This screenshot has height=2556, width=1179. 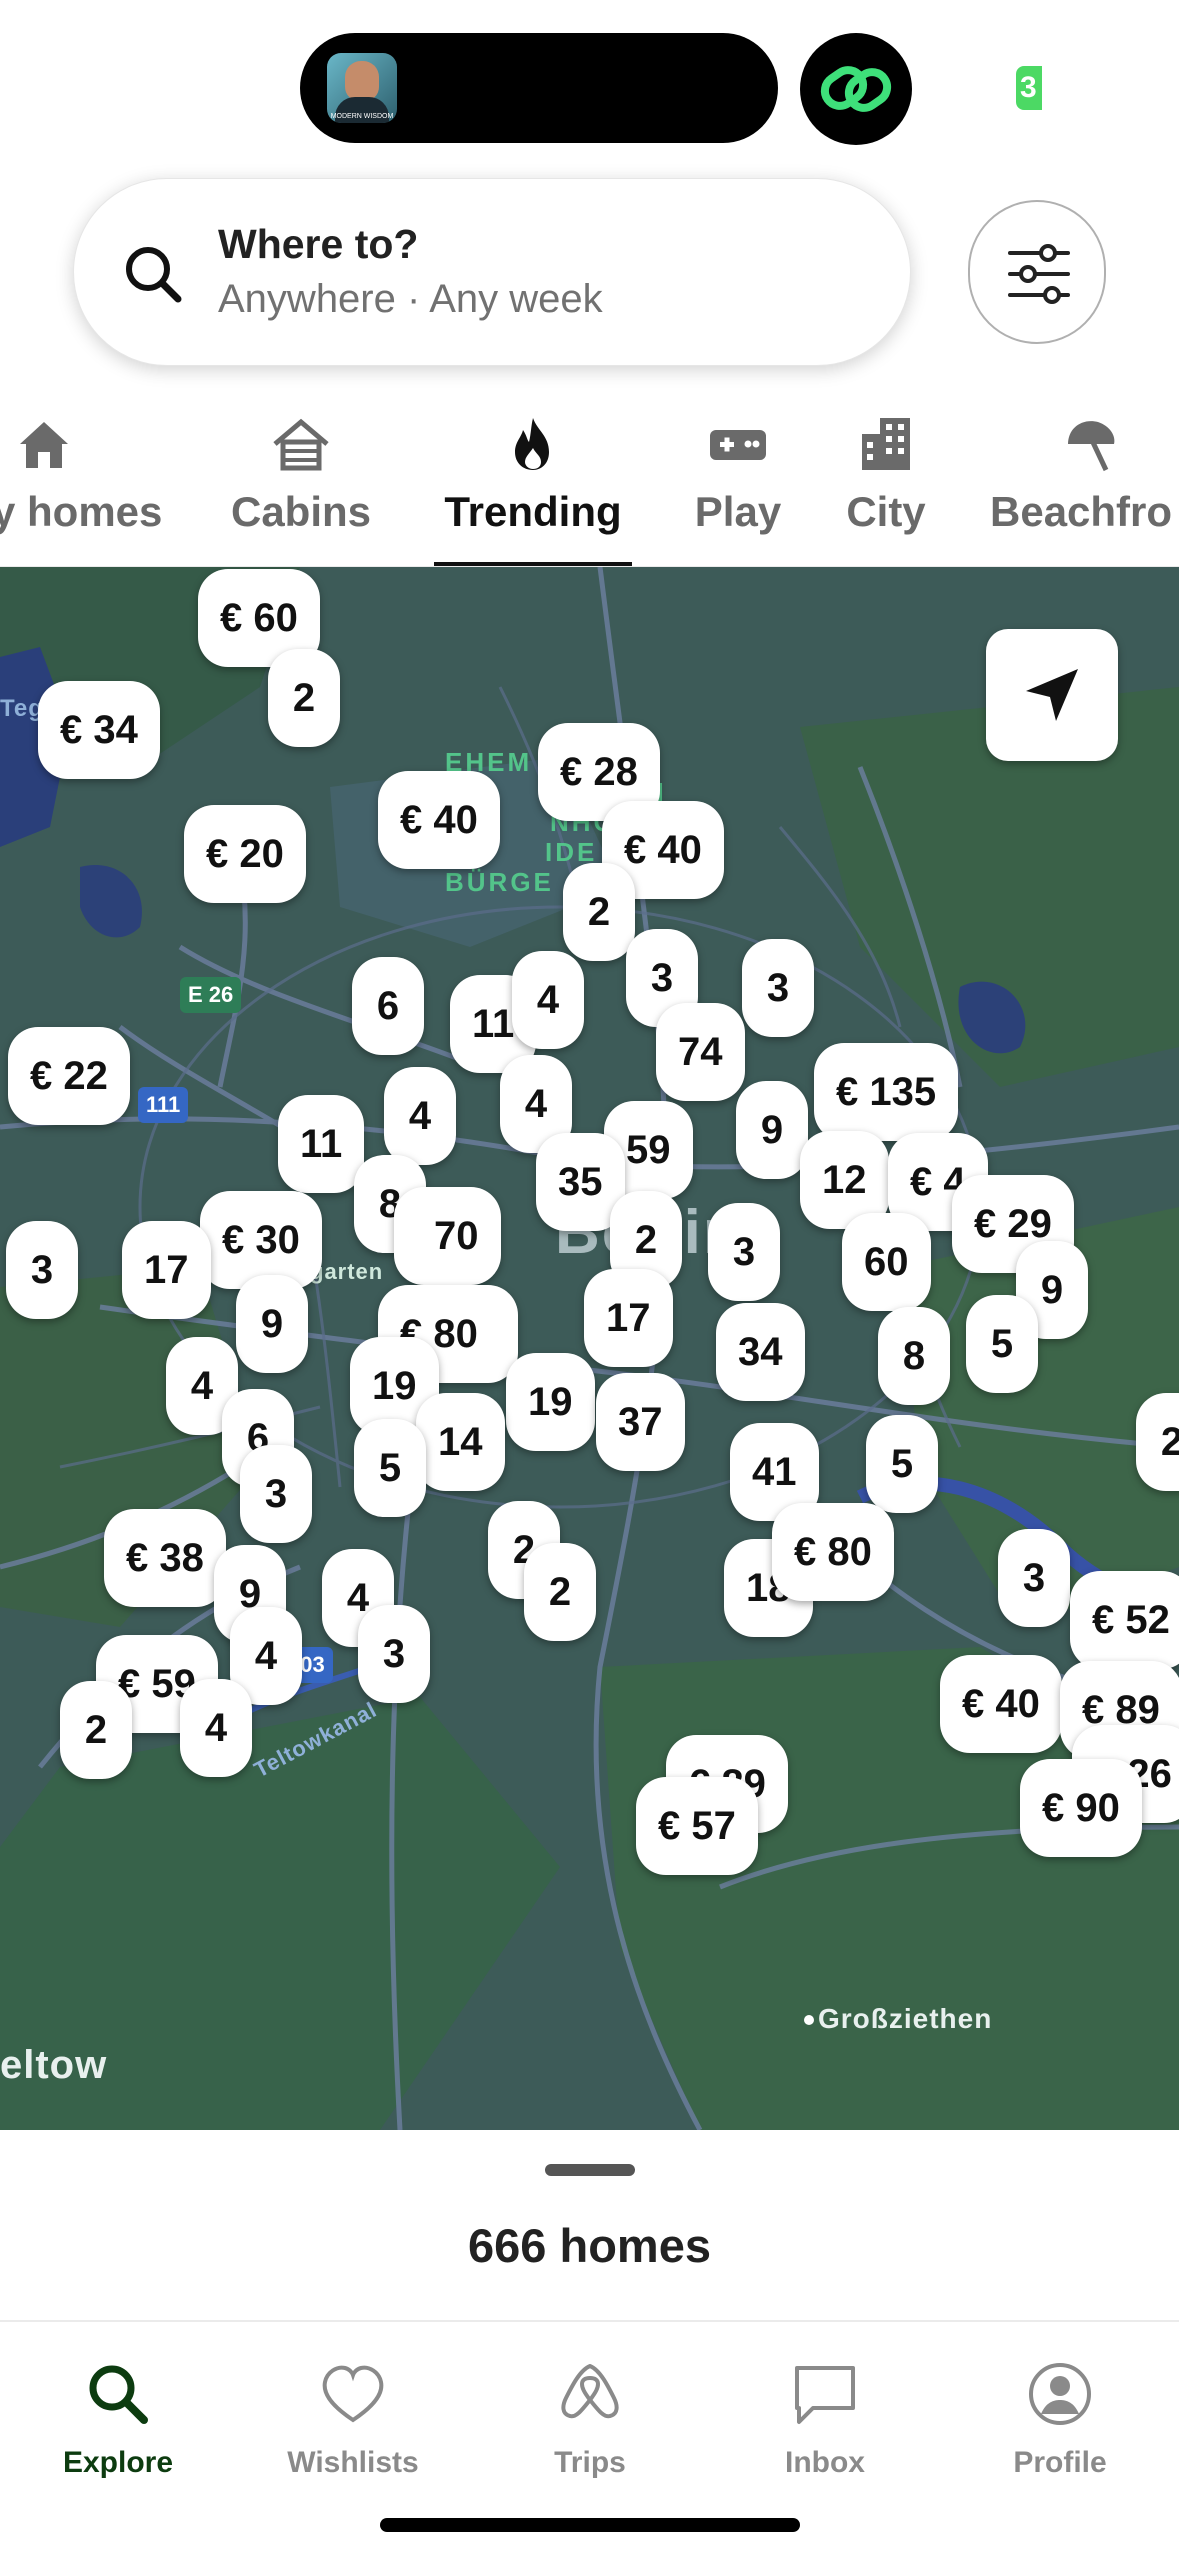 I want to click on link-icon, so click(x=856, y=89).